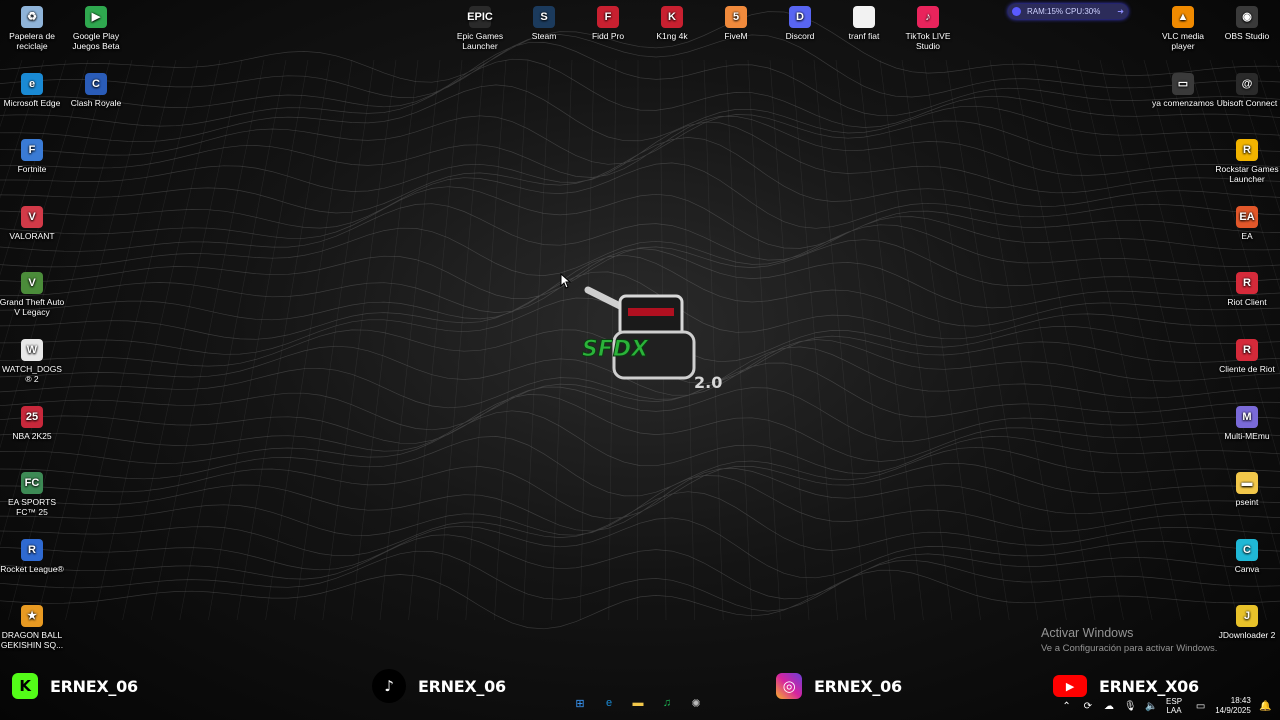 The width and height of the screenshot is (1280, 720). What do you see at coordinates (1087, 633) in the screenshot?
I see `watermark-title: Activar Windows` at bounding box center [1087, 633].